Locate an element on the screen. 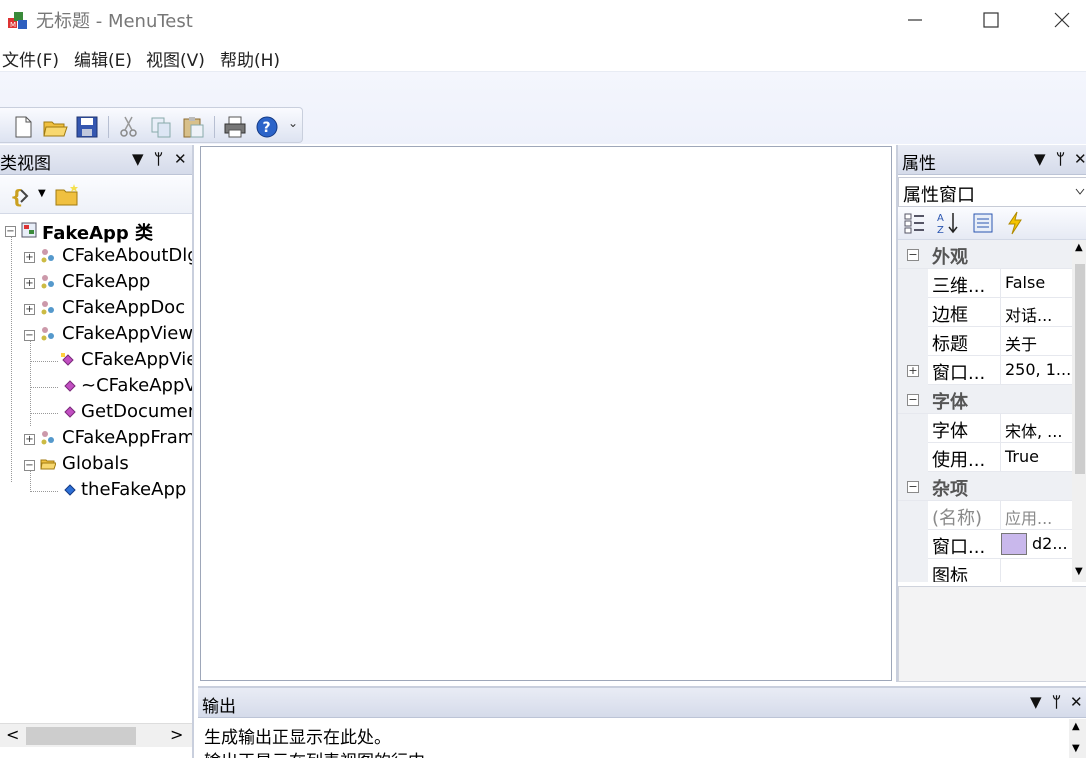  property-row: 图标 is located at coordinates (985, 570).